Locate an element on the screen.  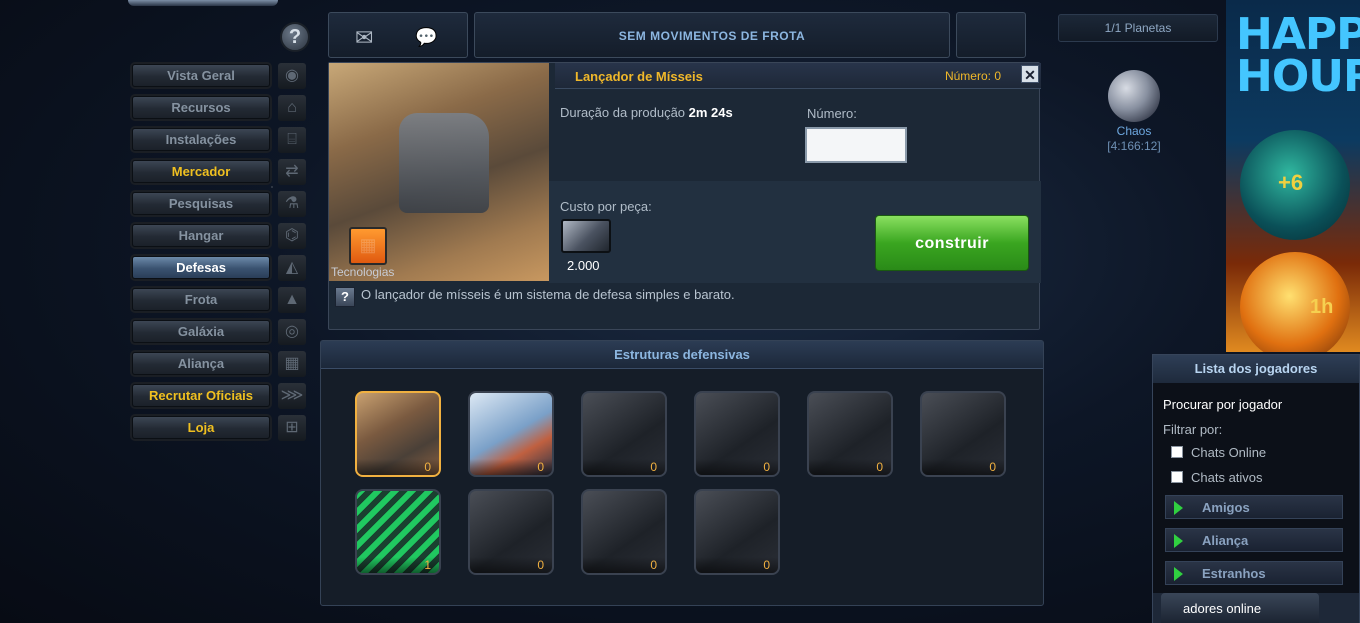
detail-title: Lançador de Mísseis is located at coordinates (639, 76).